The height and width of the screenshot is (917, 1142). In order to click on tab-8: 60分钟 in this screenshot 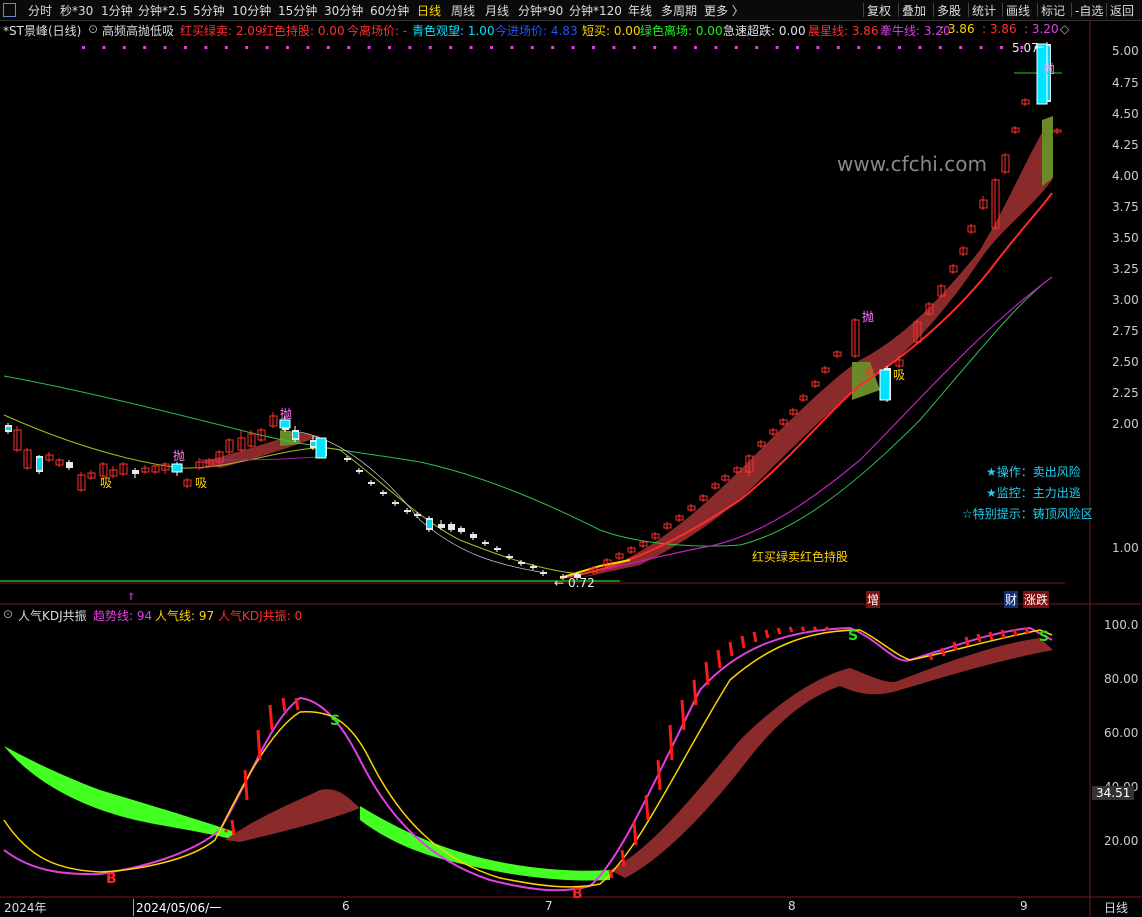, I will do `click(389, 10)`.